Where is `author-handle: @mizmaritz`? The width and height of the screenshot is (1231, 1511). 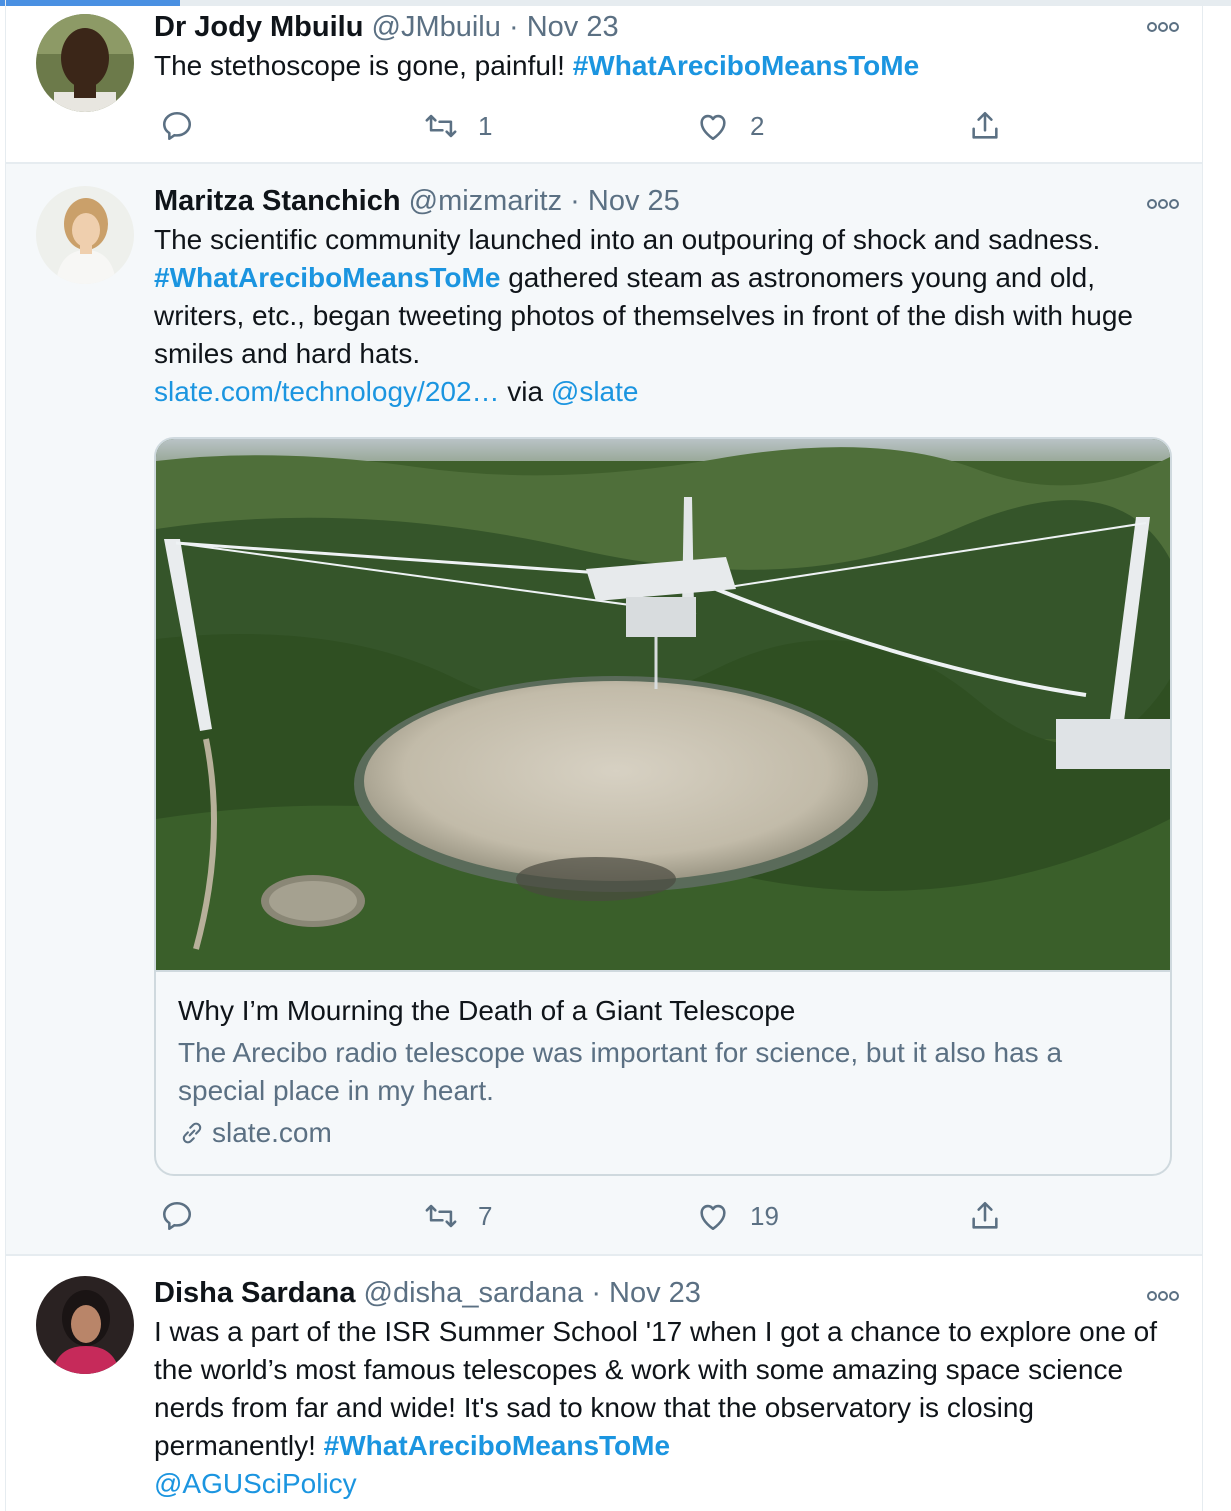 author-handle: @mizmaritz is located at coordinates (485, 201).